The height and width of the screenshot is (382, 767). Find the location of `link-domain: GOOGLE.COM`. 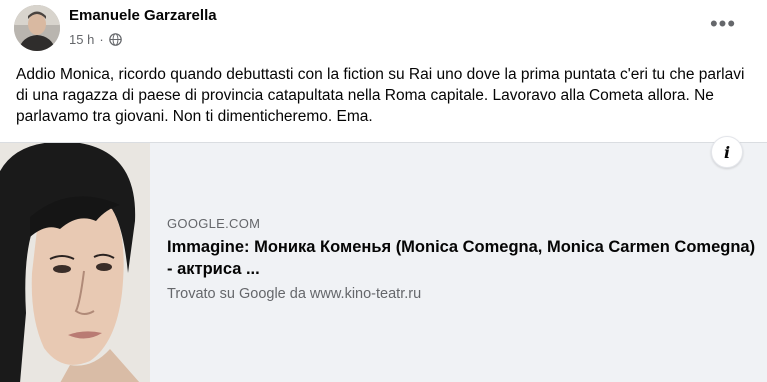

link-domain: GOOGLE.COM is located at coordinates (214, 223).